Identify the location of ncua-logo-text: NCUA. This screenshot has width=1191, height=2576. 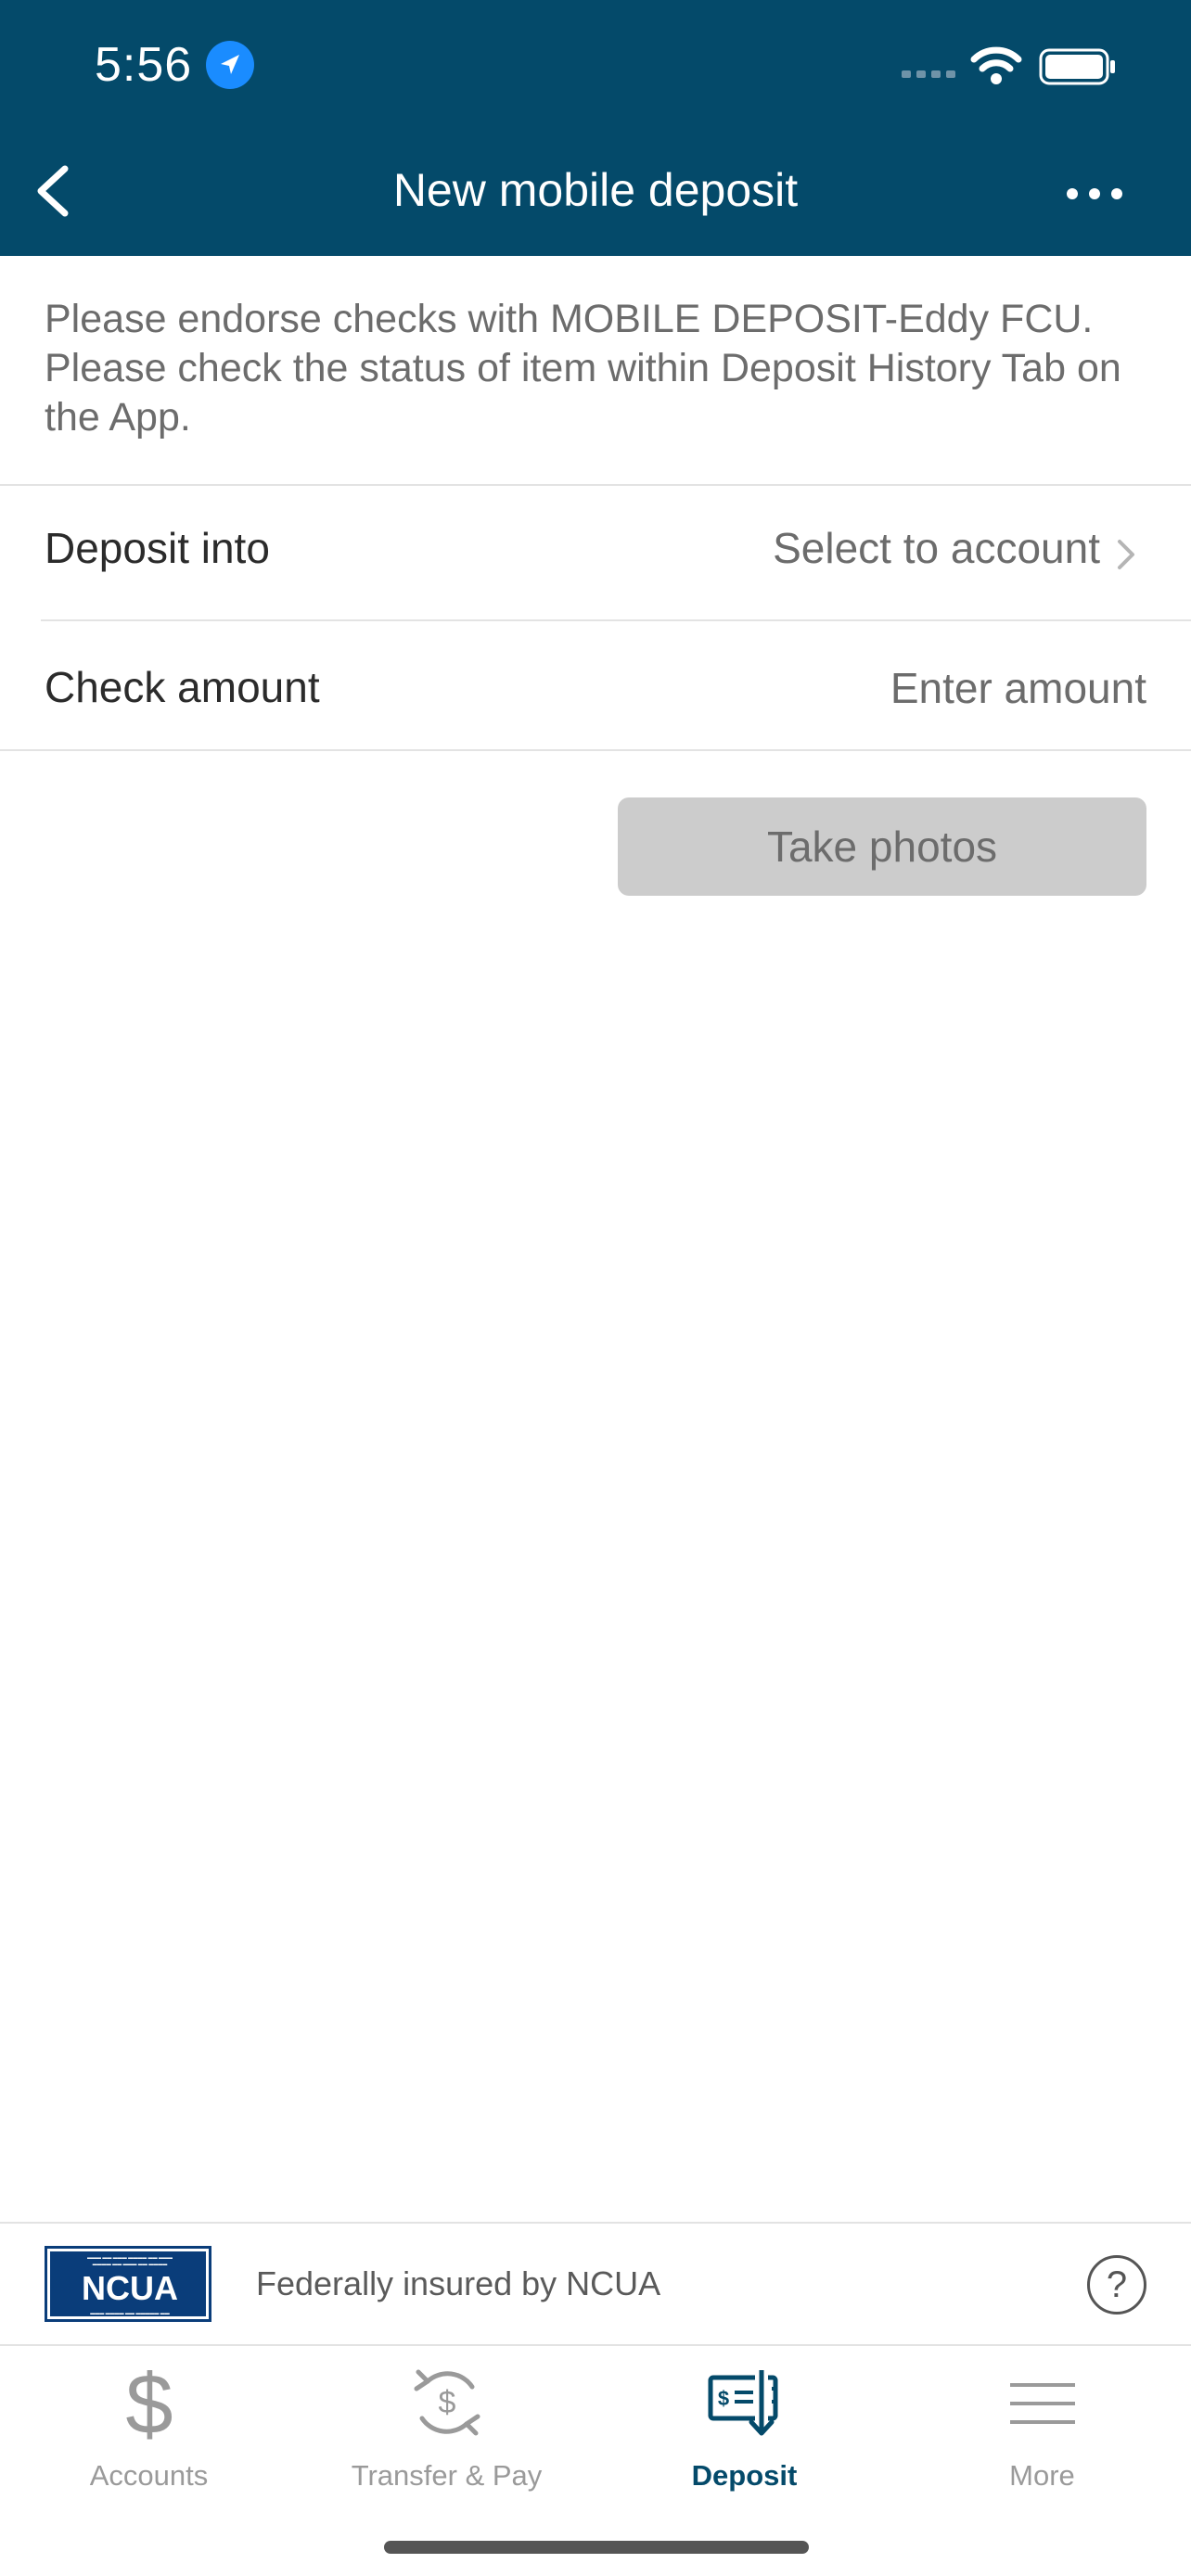
(130, 2288).